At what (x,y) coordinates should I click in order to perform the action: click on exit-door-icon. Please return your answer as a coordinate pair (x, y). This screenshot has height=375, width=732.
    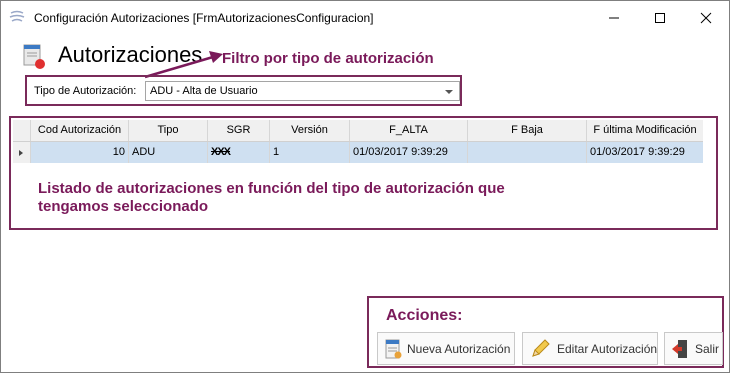
    Looking at the image, I should click on (680, 349).